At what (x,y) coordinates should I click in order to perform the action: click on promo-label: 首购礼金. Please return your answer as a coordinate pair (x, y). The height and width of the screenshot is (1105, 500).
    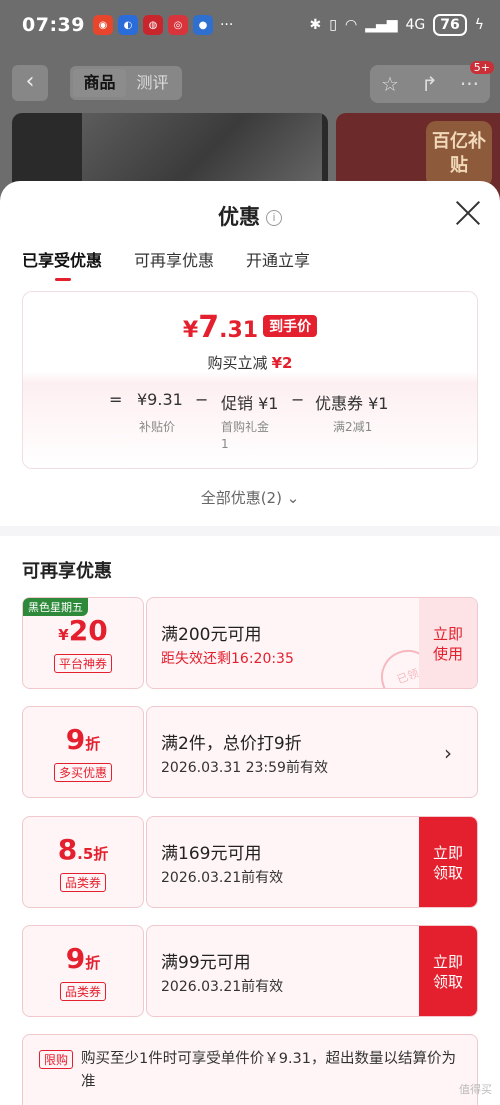
    Looking at the image, I should click on (245, 427).